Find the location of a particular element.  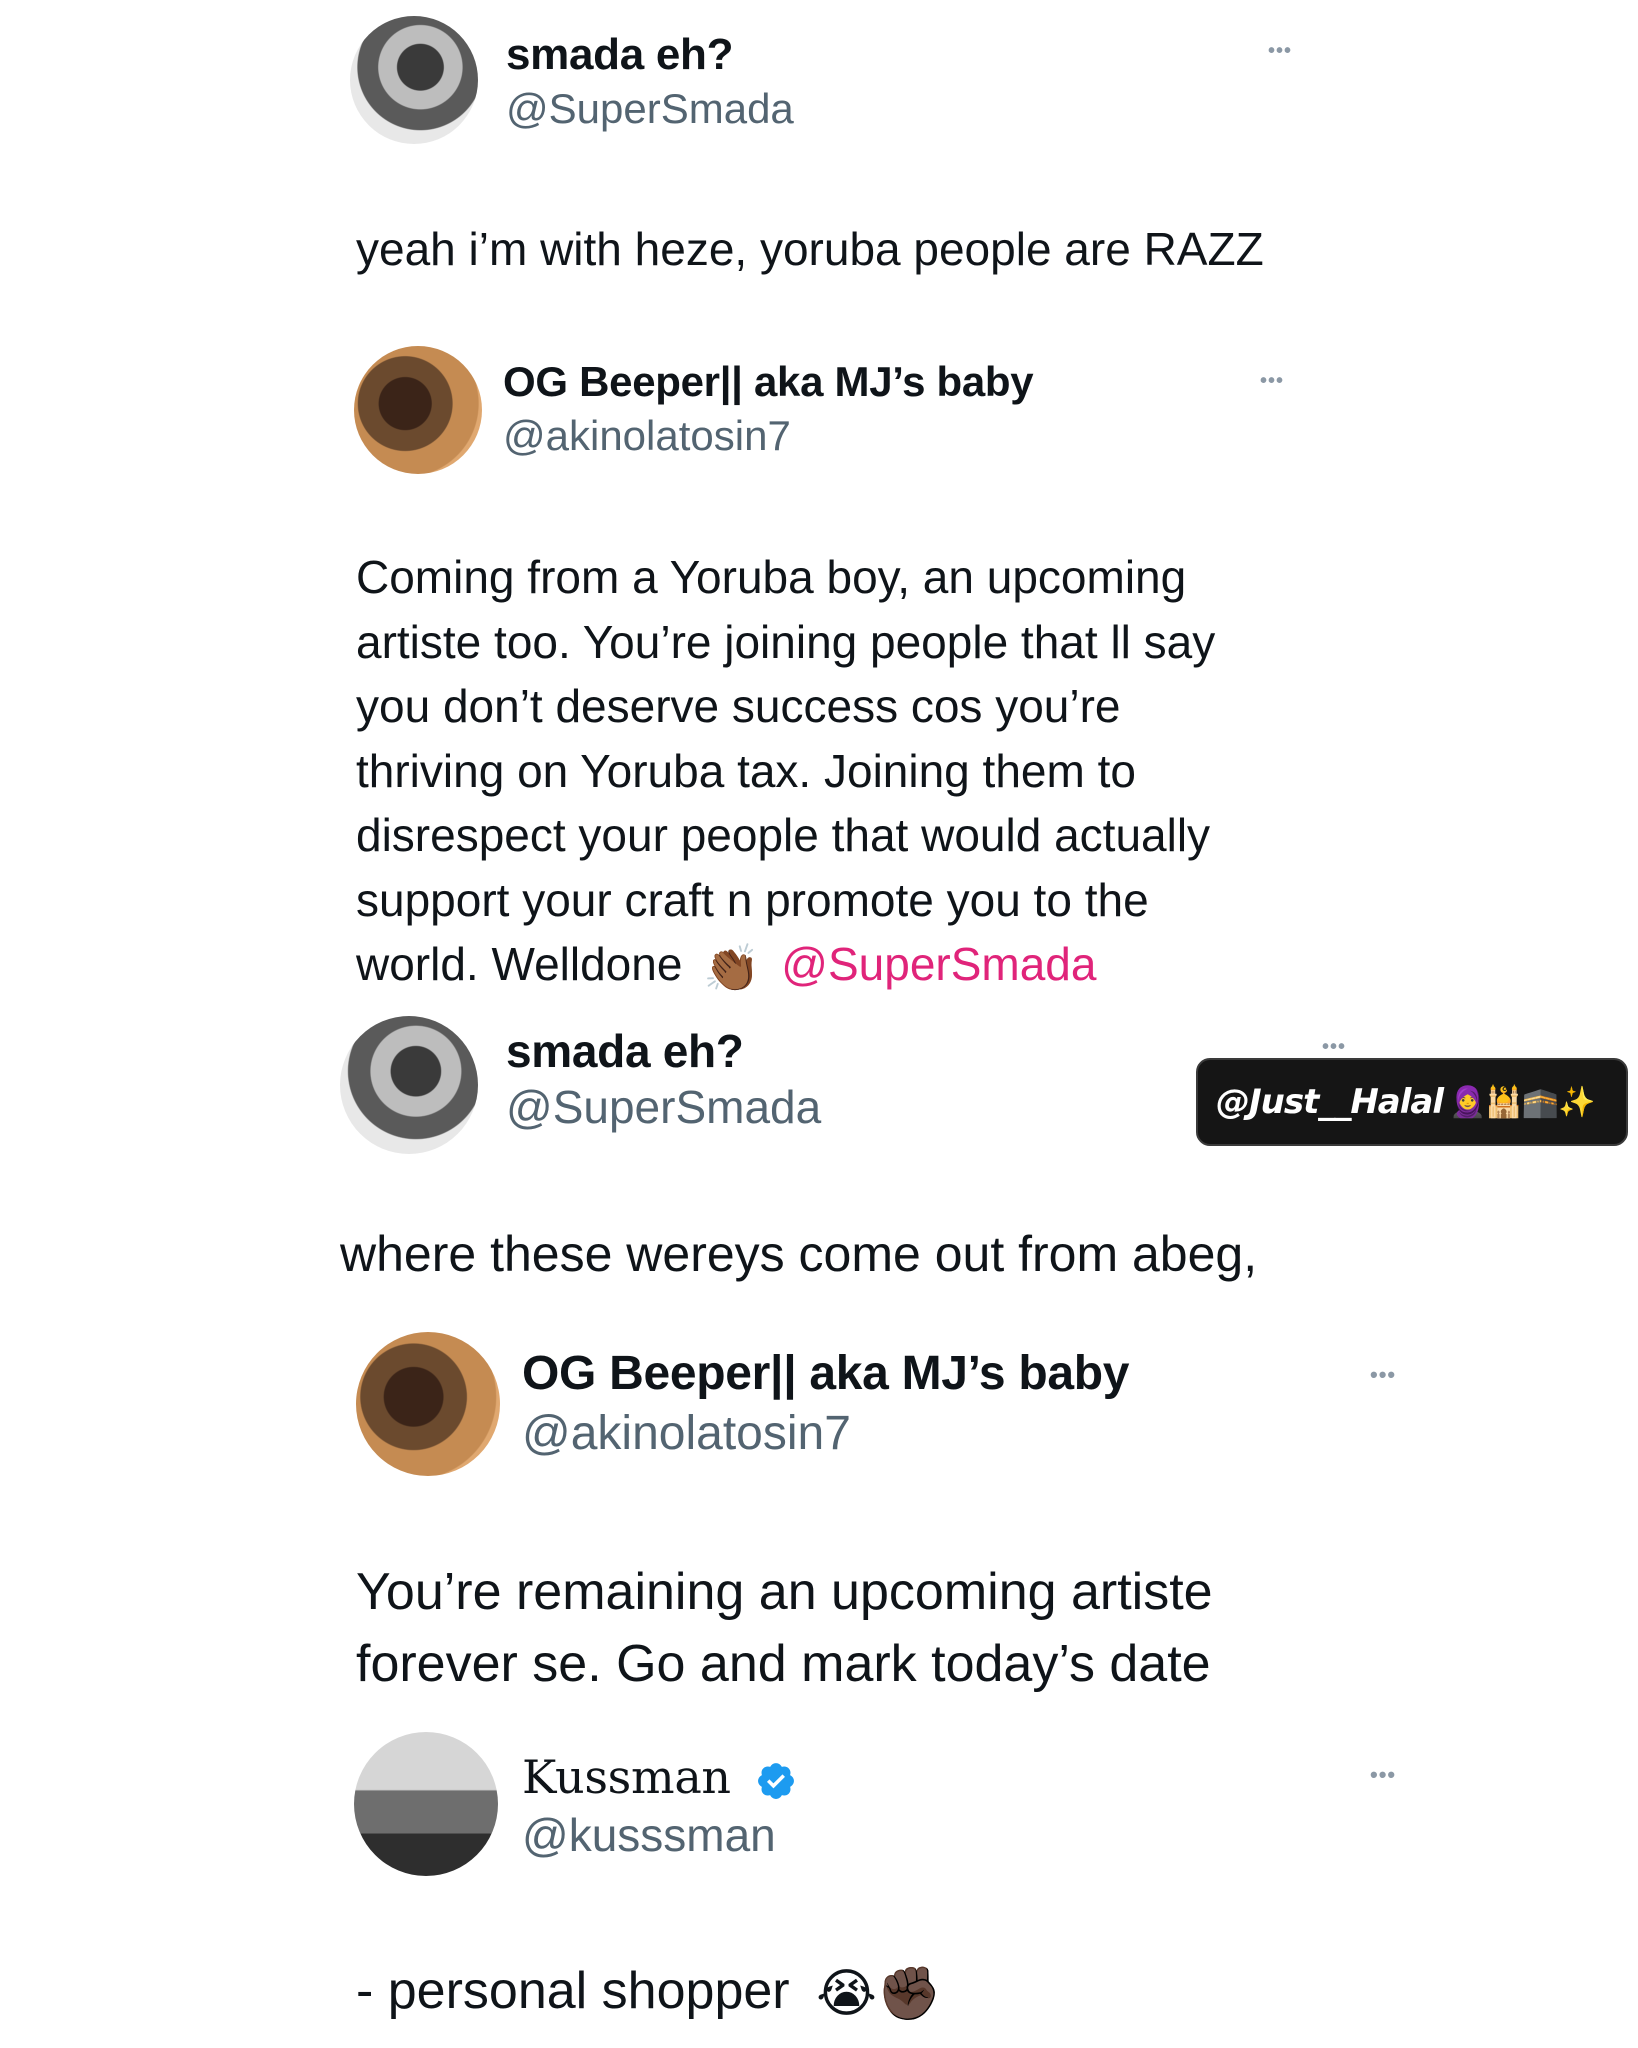

avatar-kusssman is located at coordinates (426, 1804).